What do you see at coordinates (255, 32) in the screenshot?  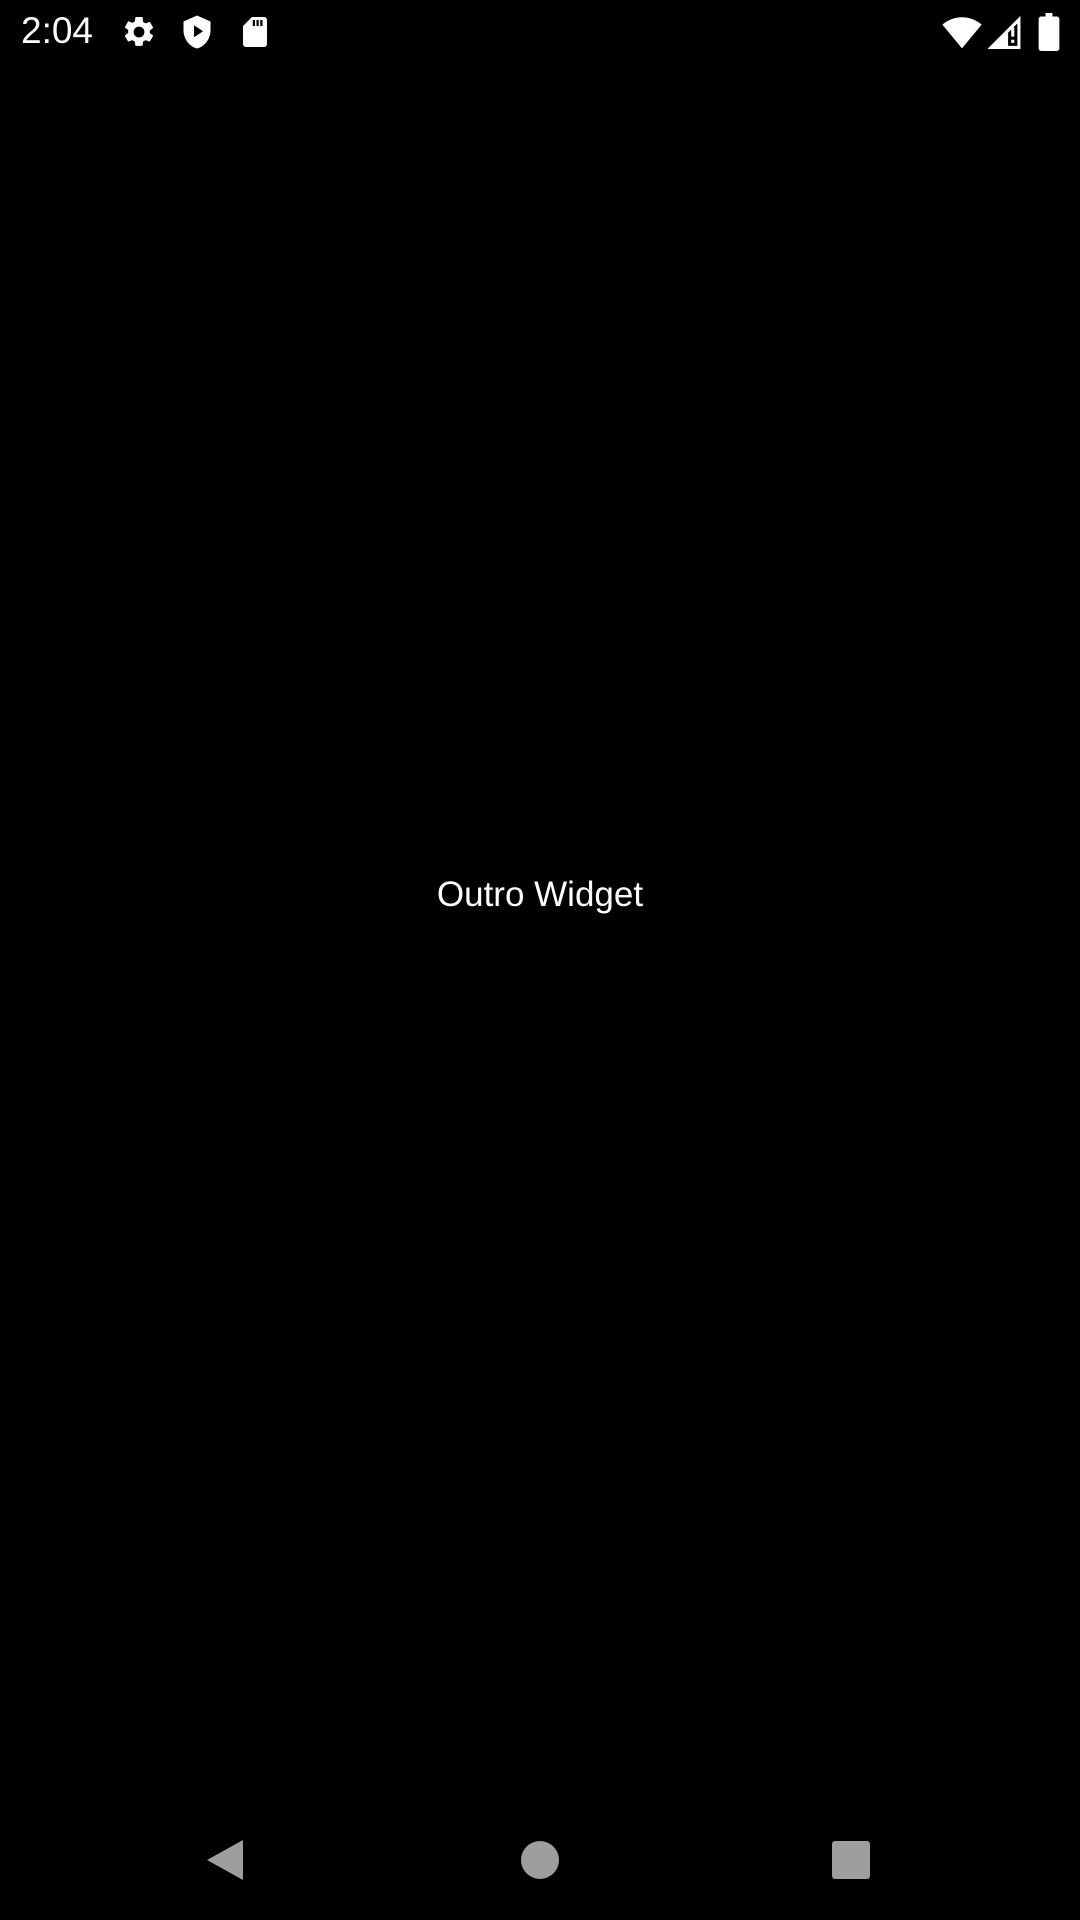 I see `sd-card-icon` at bounding box center [255, 32].